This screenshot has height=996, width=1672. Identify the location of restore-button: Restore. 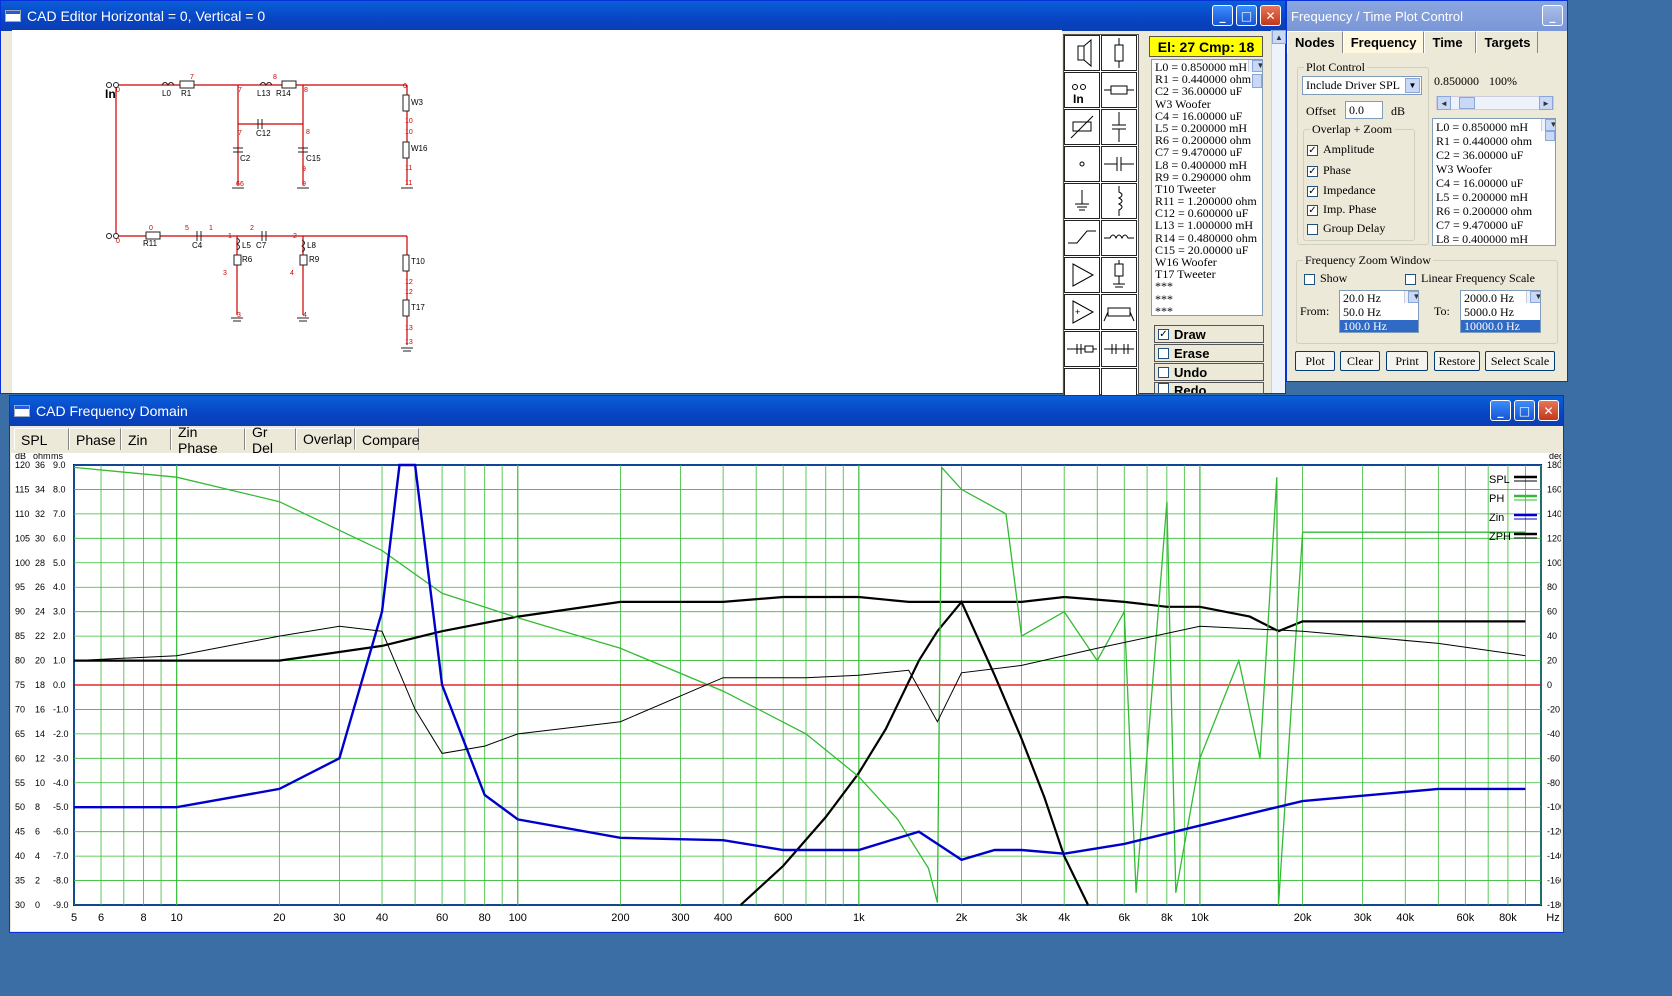
(1457, 361).